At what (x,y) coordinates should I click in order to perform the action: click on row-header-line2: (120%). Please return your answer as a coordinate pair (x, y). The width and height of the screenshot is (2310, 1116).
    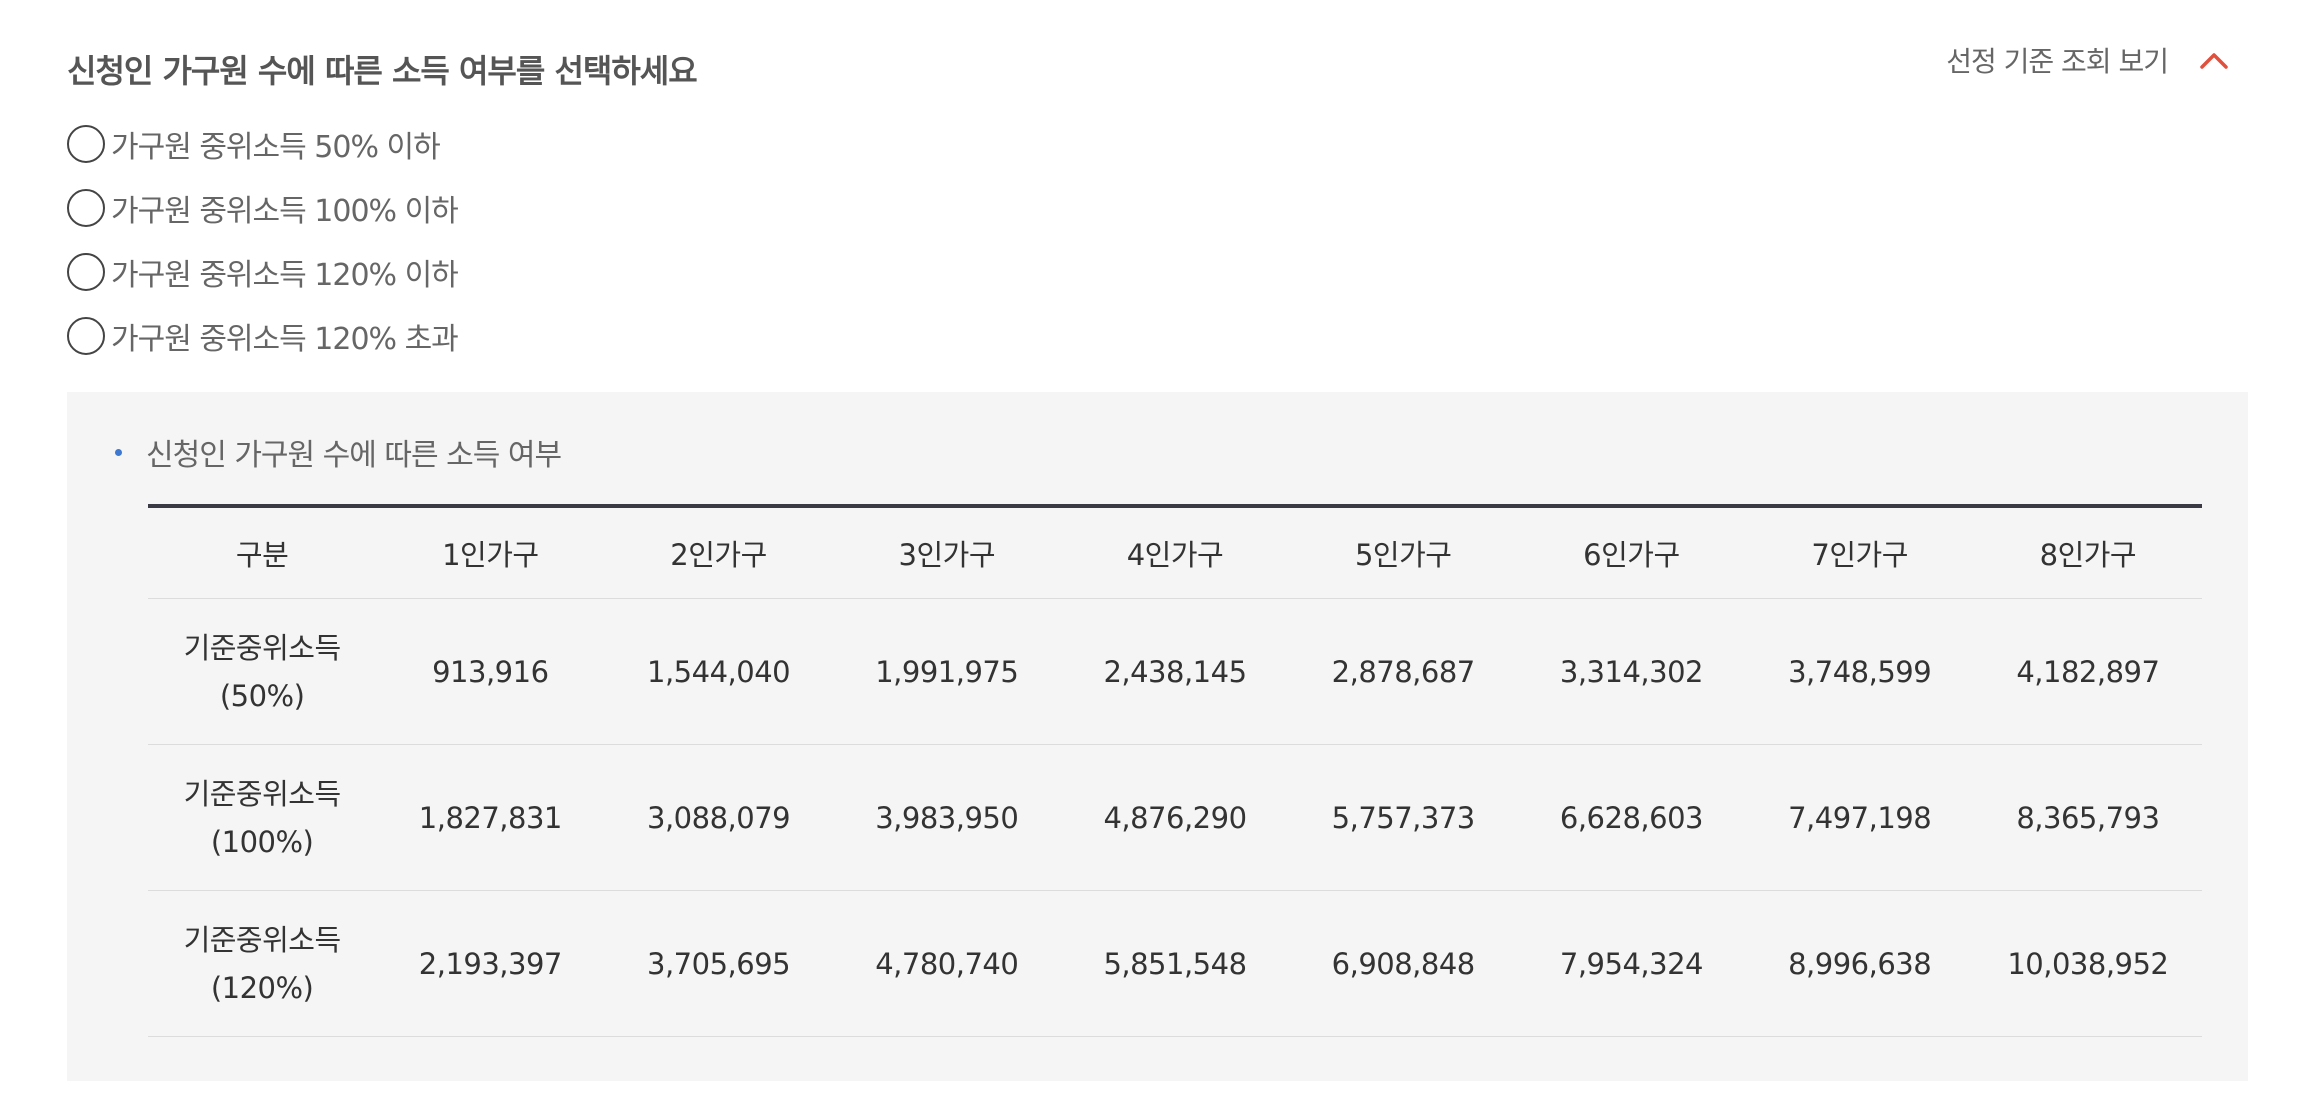
    Looking at the image, I should click on (262, 987).